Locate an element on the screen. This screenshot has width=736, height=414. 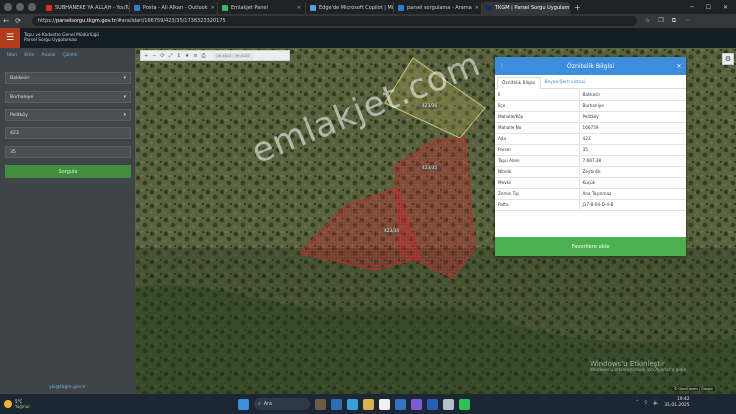
settings-app-icon is located at coordinates (448, 404).